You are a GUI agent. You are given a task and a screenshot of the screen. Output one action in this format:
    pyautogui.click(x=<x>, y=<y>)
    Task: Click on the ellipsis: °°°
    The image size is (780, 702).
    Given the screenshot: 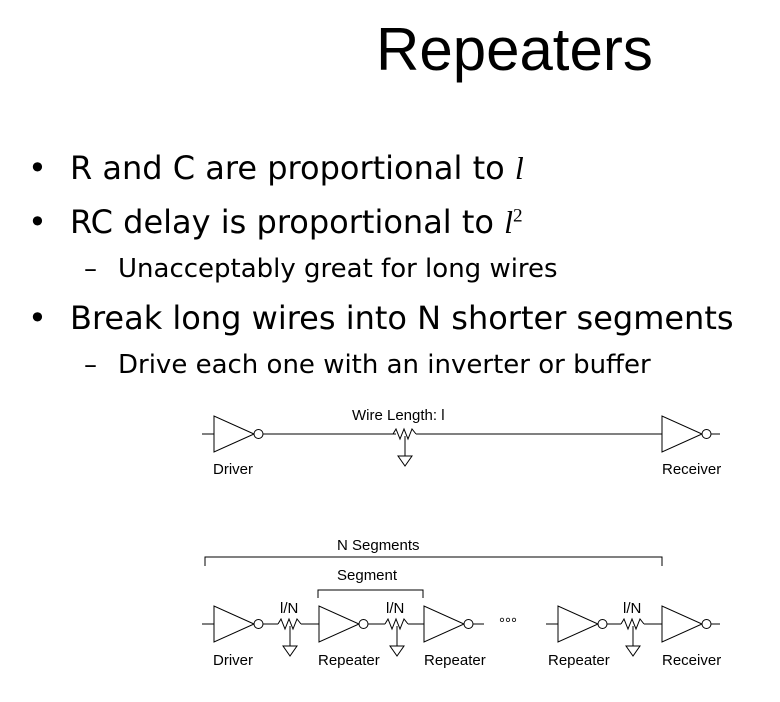 What is the action you would take?
    pyautogui.click(x=508, y=623)
    